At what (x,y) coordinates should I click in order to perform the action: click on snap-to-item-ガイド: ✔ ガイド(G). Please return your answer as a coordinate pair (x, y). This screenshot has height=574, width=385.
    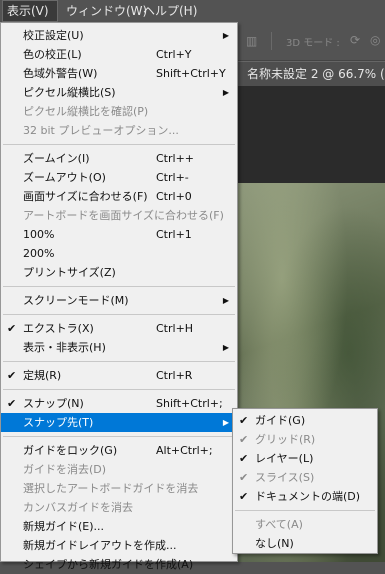
    Looking at the image, I should click on (305, 420).